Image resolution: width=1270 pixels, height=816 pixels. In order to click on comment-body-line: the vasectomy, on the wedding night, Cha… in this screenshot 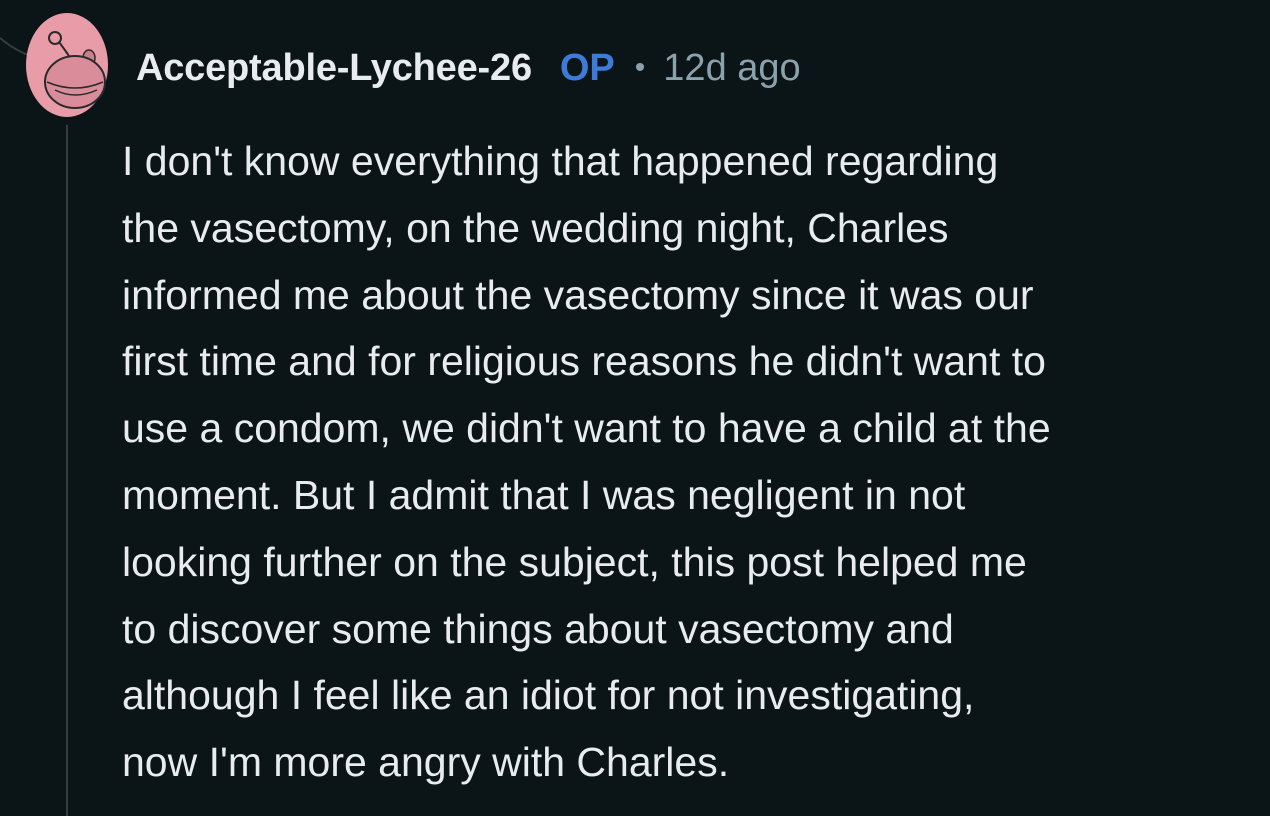, I will do `click(535, 227)`.